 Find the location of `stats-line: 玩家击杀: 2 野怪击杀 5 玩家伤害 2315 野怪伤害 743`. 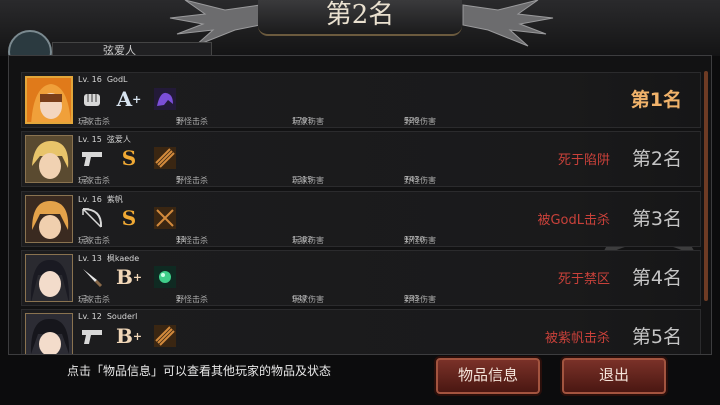

stats-line: 玩家击杀: 2 野怪击杀 5 玩家伤害 2315 野怪伤害 743 is located at coordinates (257, 180).